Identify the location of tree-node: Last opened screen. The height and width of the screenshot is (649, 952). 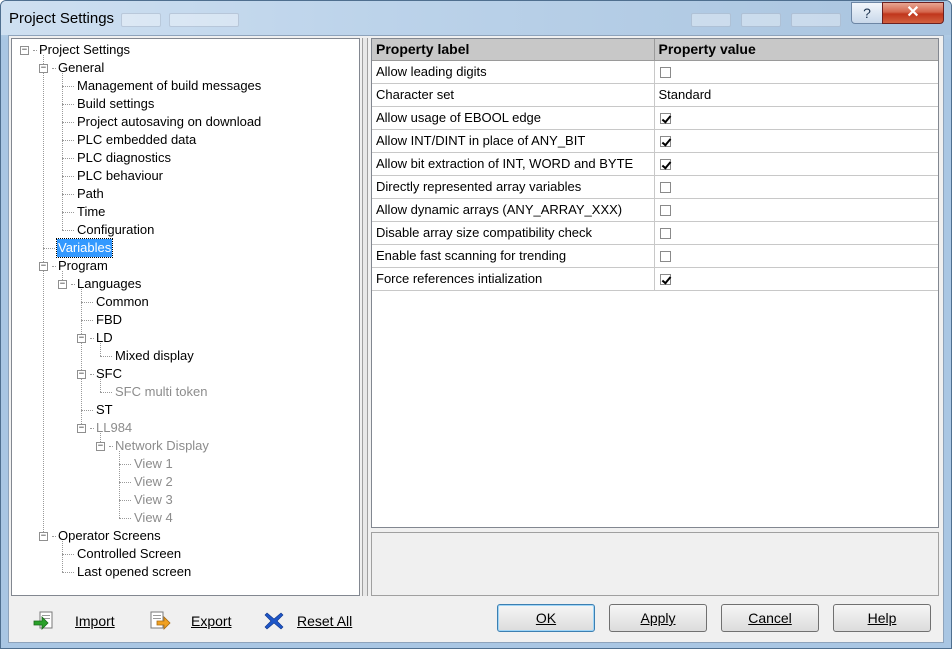
(134, 572).